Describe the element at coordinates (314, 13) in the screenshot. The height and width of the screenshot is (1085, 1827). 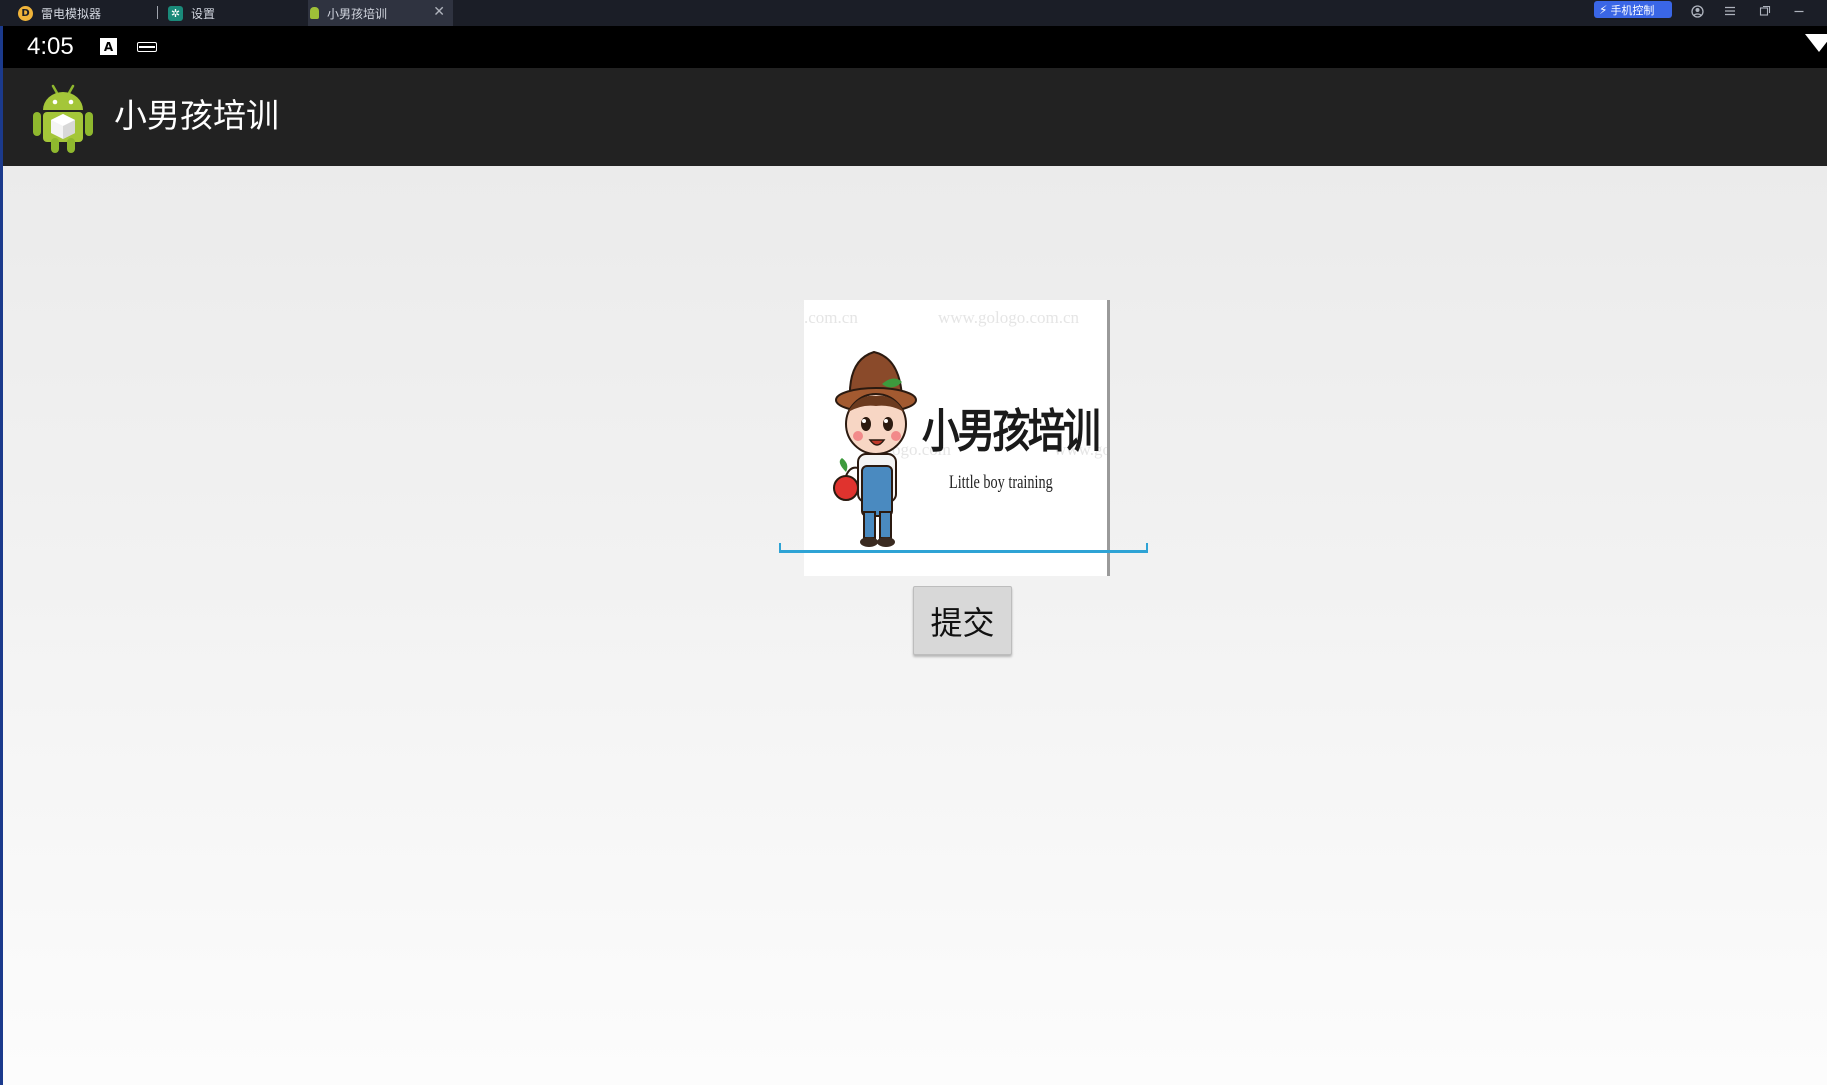
I see `android-app-icon` at that location.